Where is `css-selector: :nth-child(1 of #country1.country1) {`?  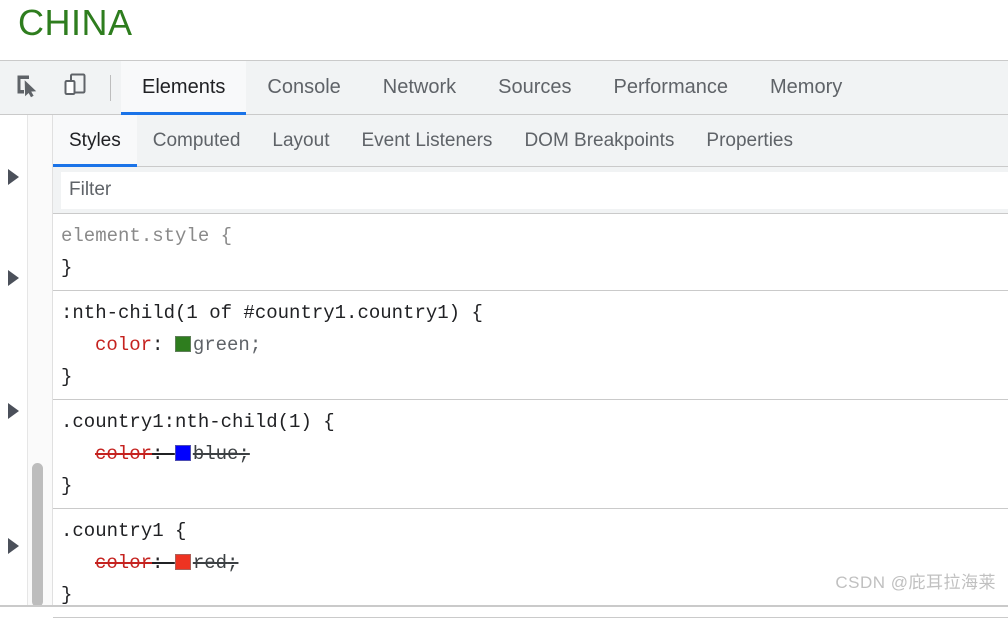
css-selector: :nth-child(1 of #country1.country1) { is located at coordinates (534, 313).